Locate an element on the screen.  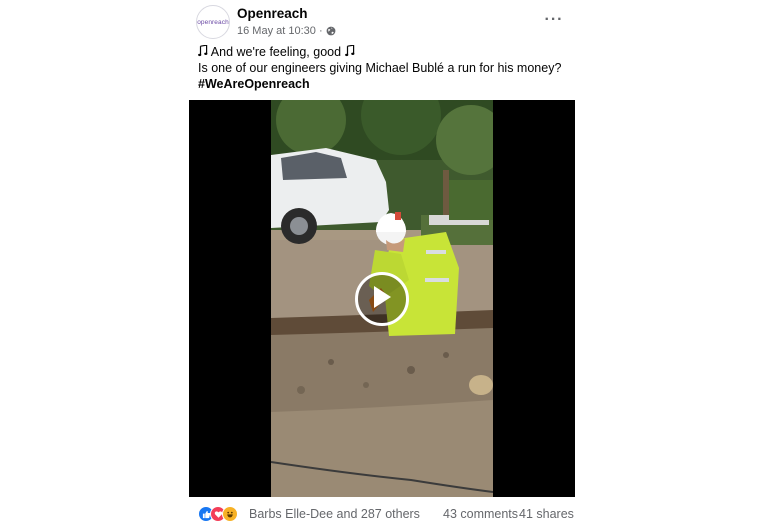
avatar-logo-text: openreach is located at coordinates (213, 22).